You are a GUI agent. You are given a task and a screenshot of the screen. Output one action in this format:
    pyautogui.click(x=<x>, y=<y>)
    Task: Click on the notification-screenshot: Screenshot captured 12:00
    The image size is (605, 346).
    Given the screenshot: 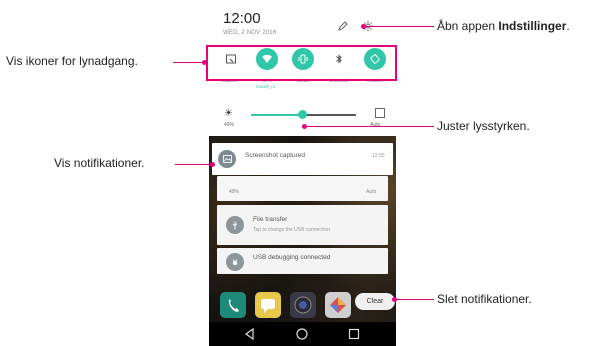 What is the action you would take?
    pyautogui.click(x=302, y=159)
    